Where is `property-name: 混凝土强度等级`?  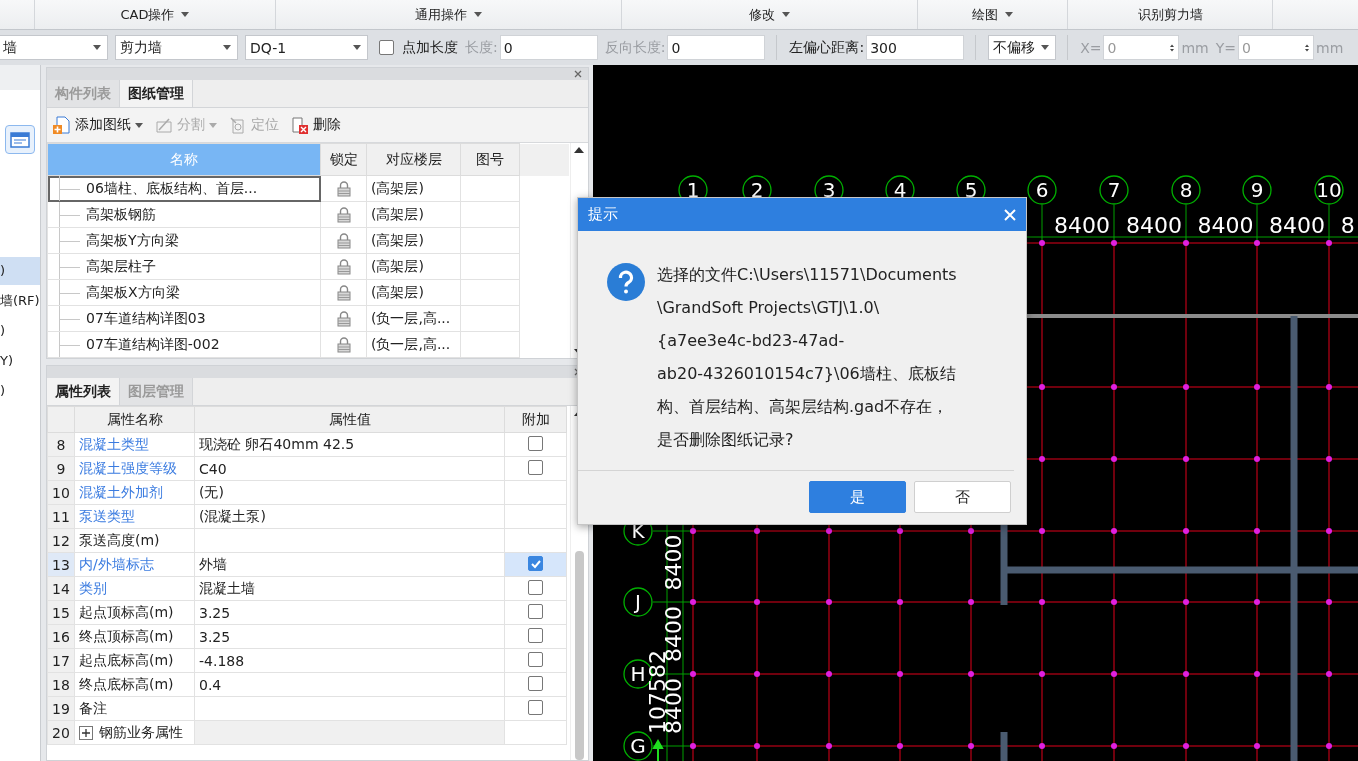
property-name: 混凝土强度等级 is located at coordinates (134, 468).